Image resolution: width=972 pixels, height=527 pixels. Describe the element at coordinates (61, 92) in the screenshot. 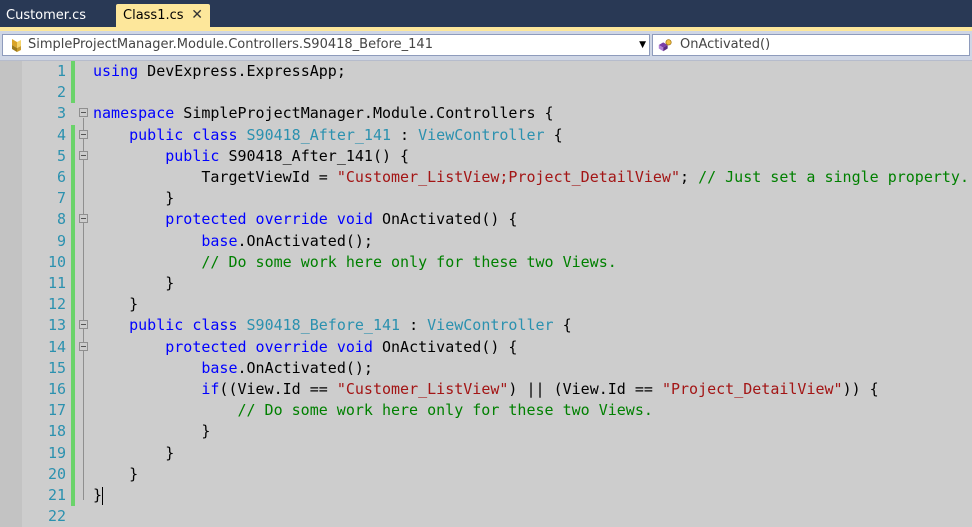

I see `line-number: 2` at that location.